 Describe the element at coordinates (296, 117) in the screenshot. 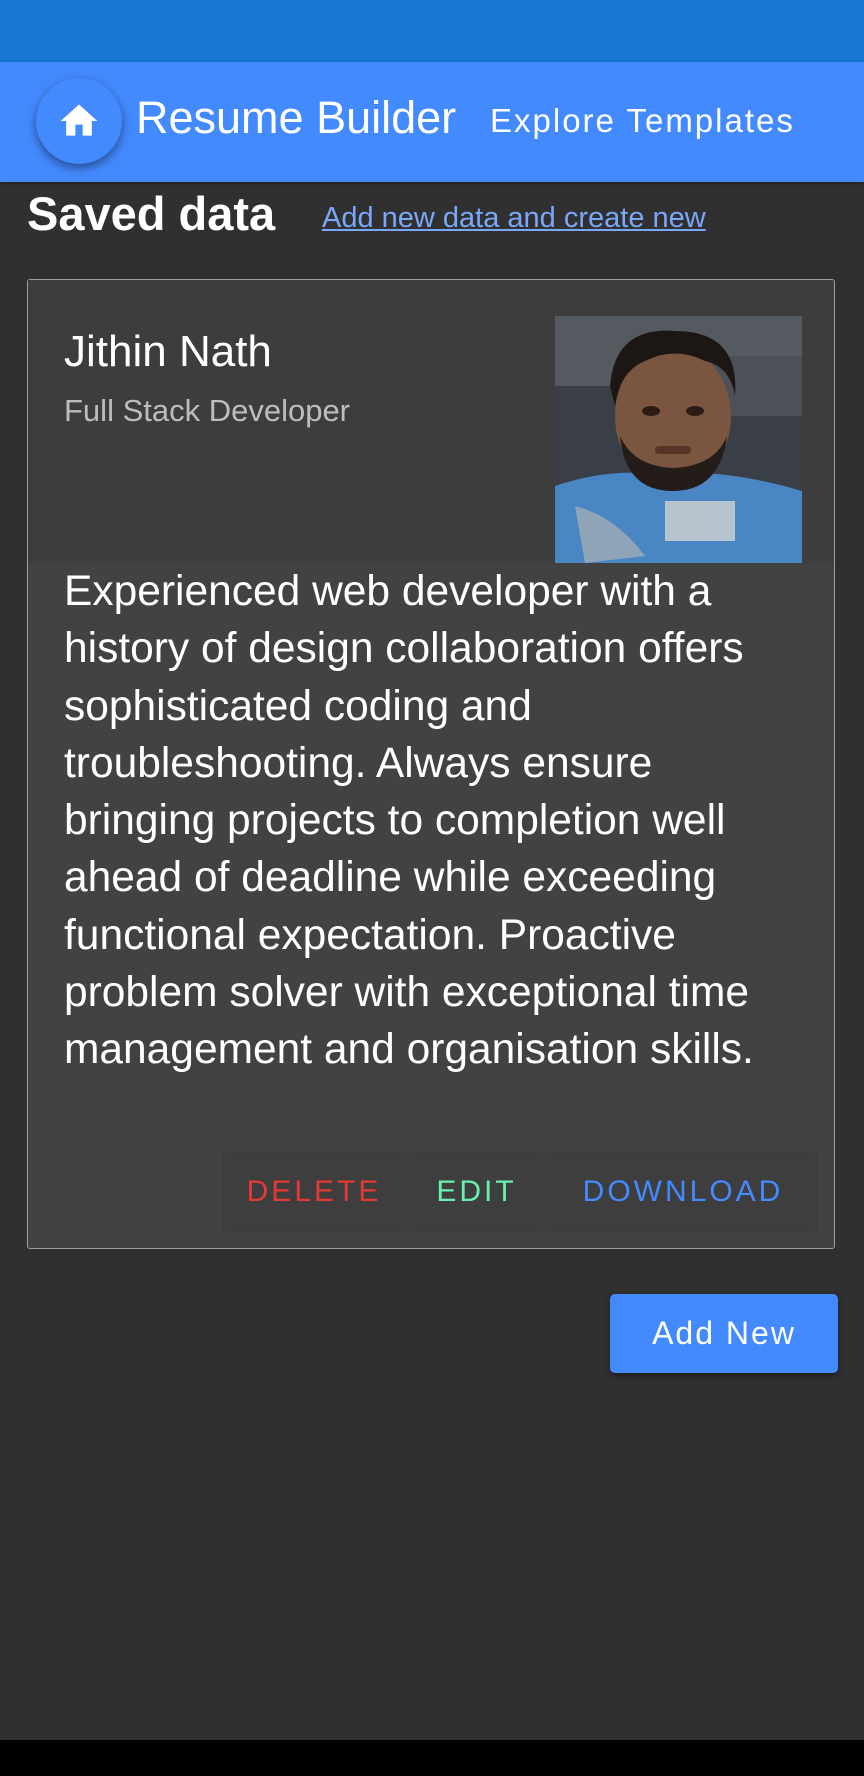

I see `app-title: Resume Builder` at that location.